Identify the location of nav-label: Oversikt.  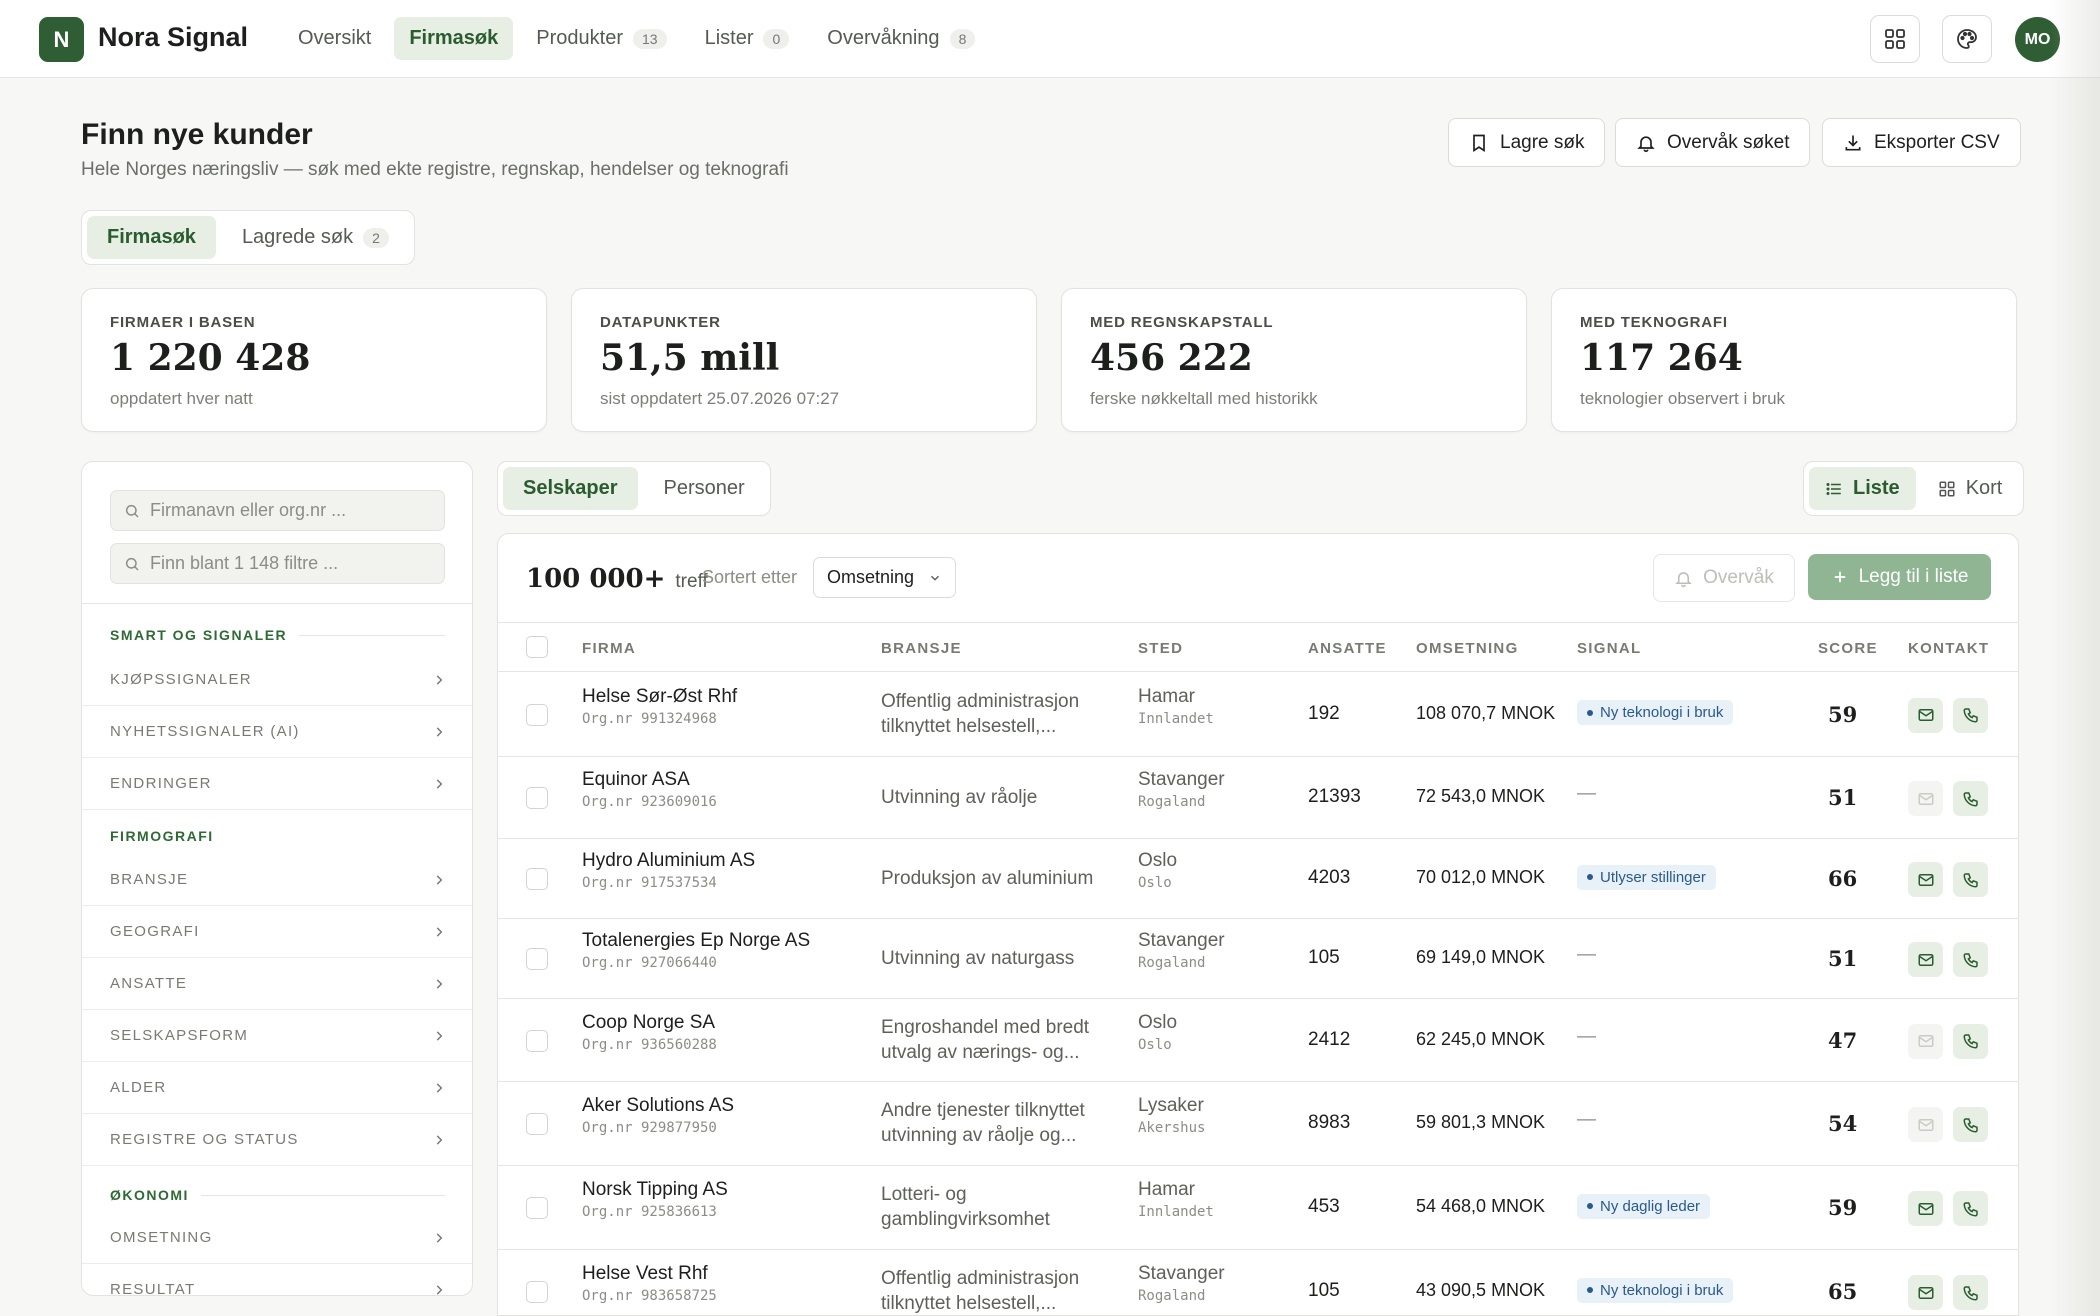
(335, 38).